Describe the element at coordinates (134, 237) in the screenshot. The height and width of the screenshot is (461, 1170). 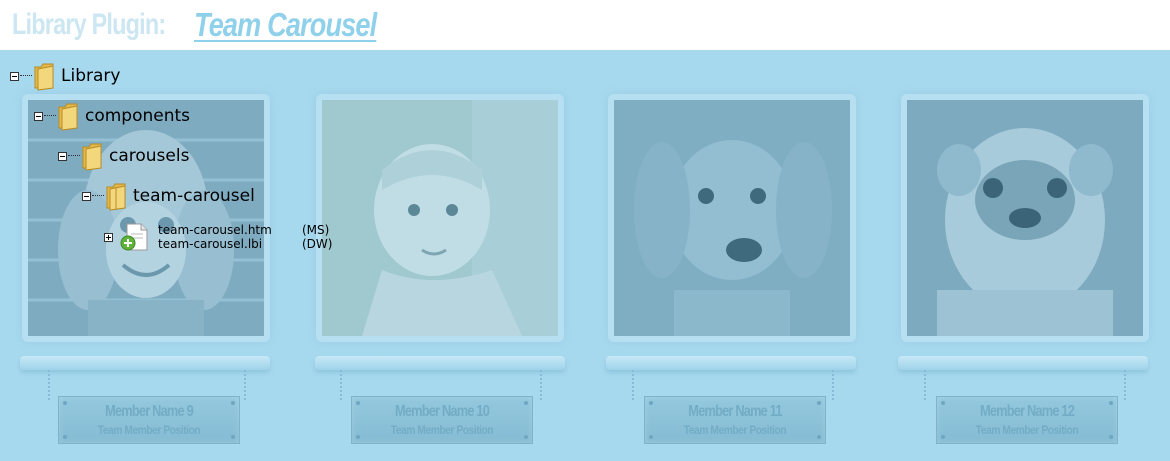
I see `file-icon` at that location.